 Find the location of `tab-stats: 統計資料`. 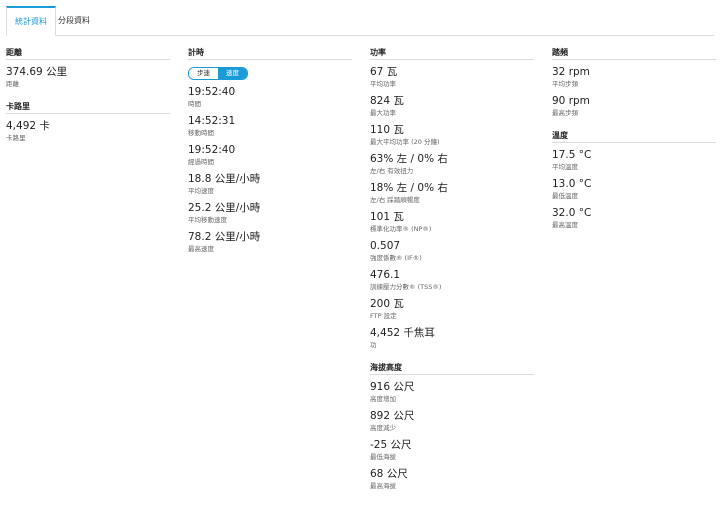

tab-stats: 統計資料 is located at coordinates (31, 21).